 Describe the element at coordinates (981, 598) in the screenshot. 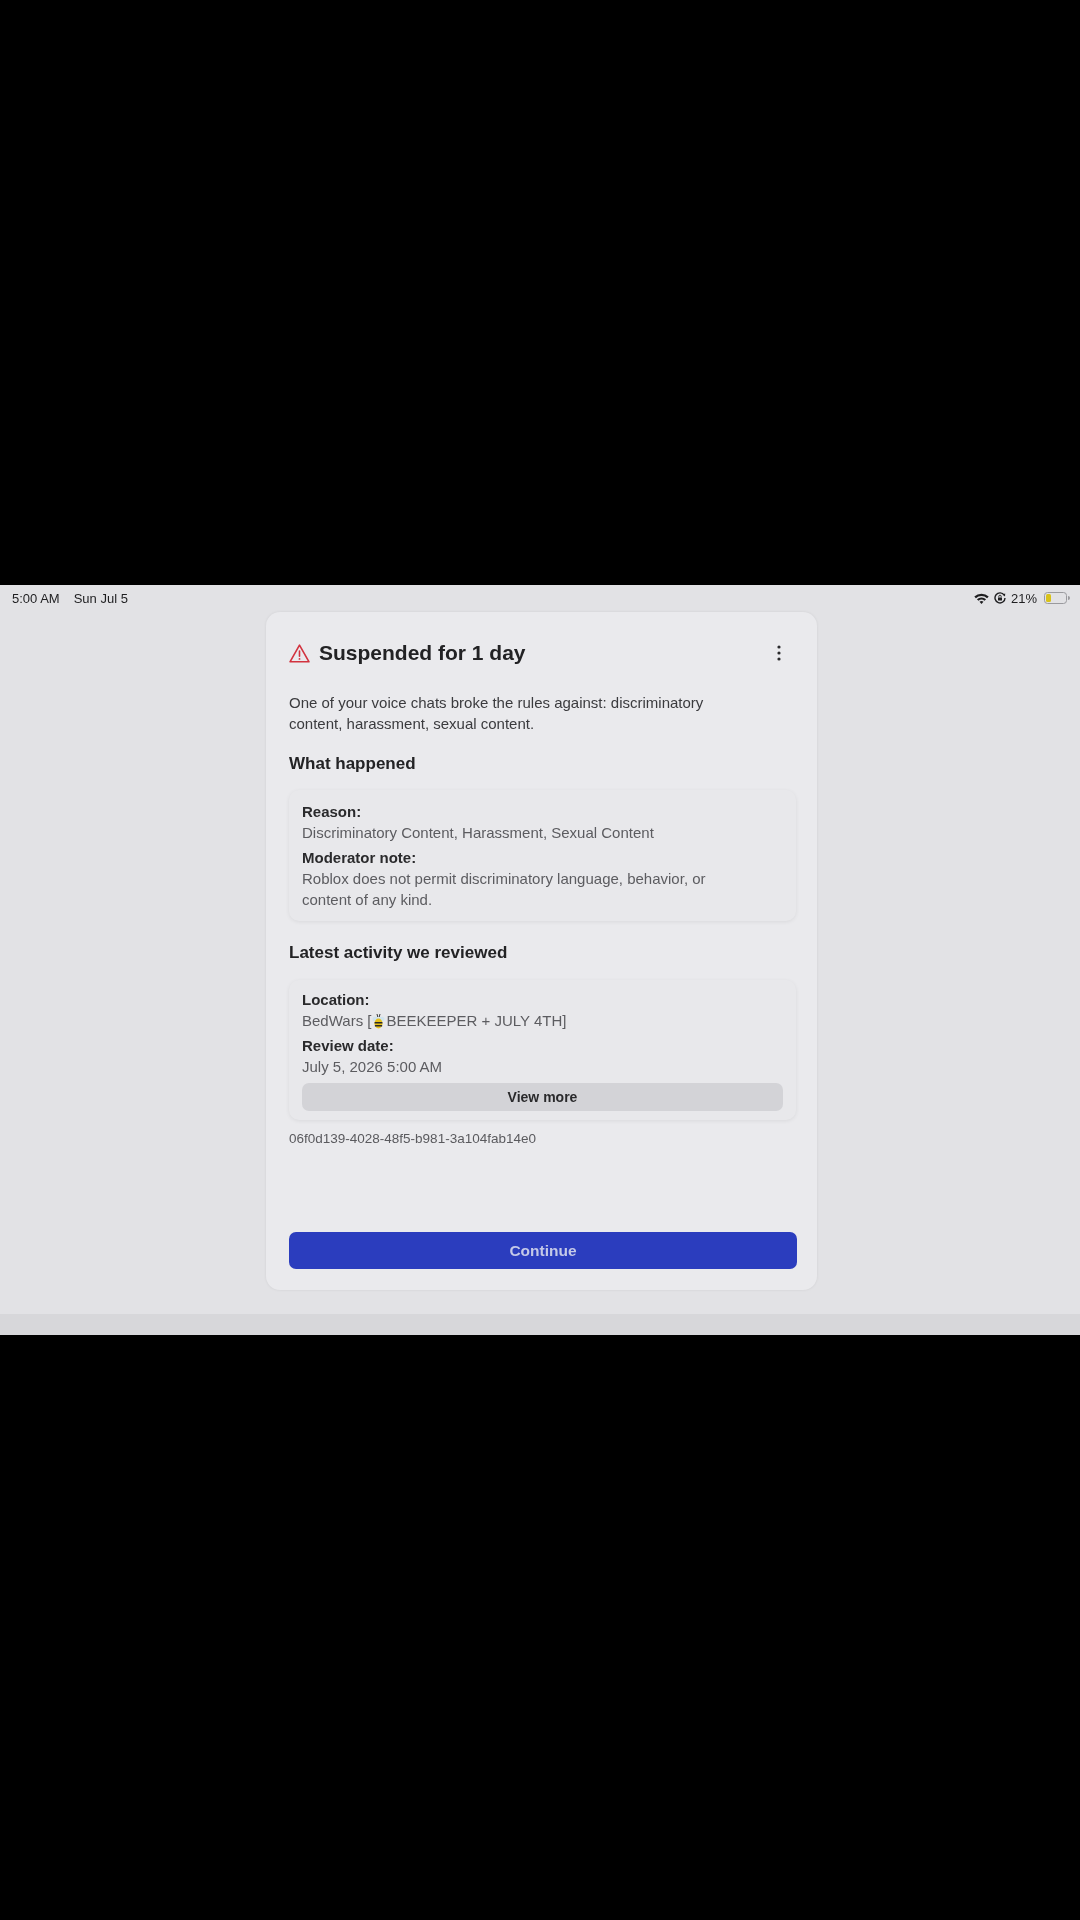

I see `wifi-icon` at that location.